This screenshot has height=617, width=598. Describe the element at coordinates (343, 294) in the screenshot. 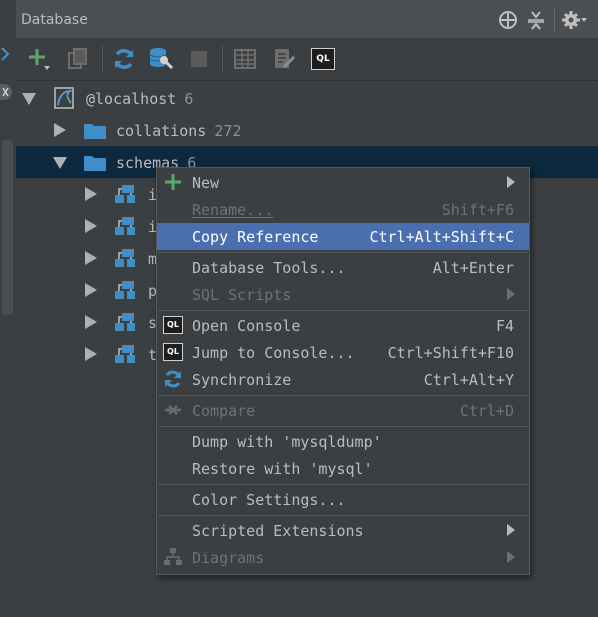

I see `menu-item-sql-scripts: SQL Scripts` at that location.